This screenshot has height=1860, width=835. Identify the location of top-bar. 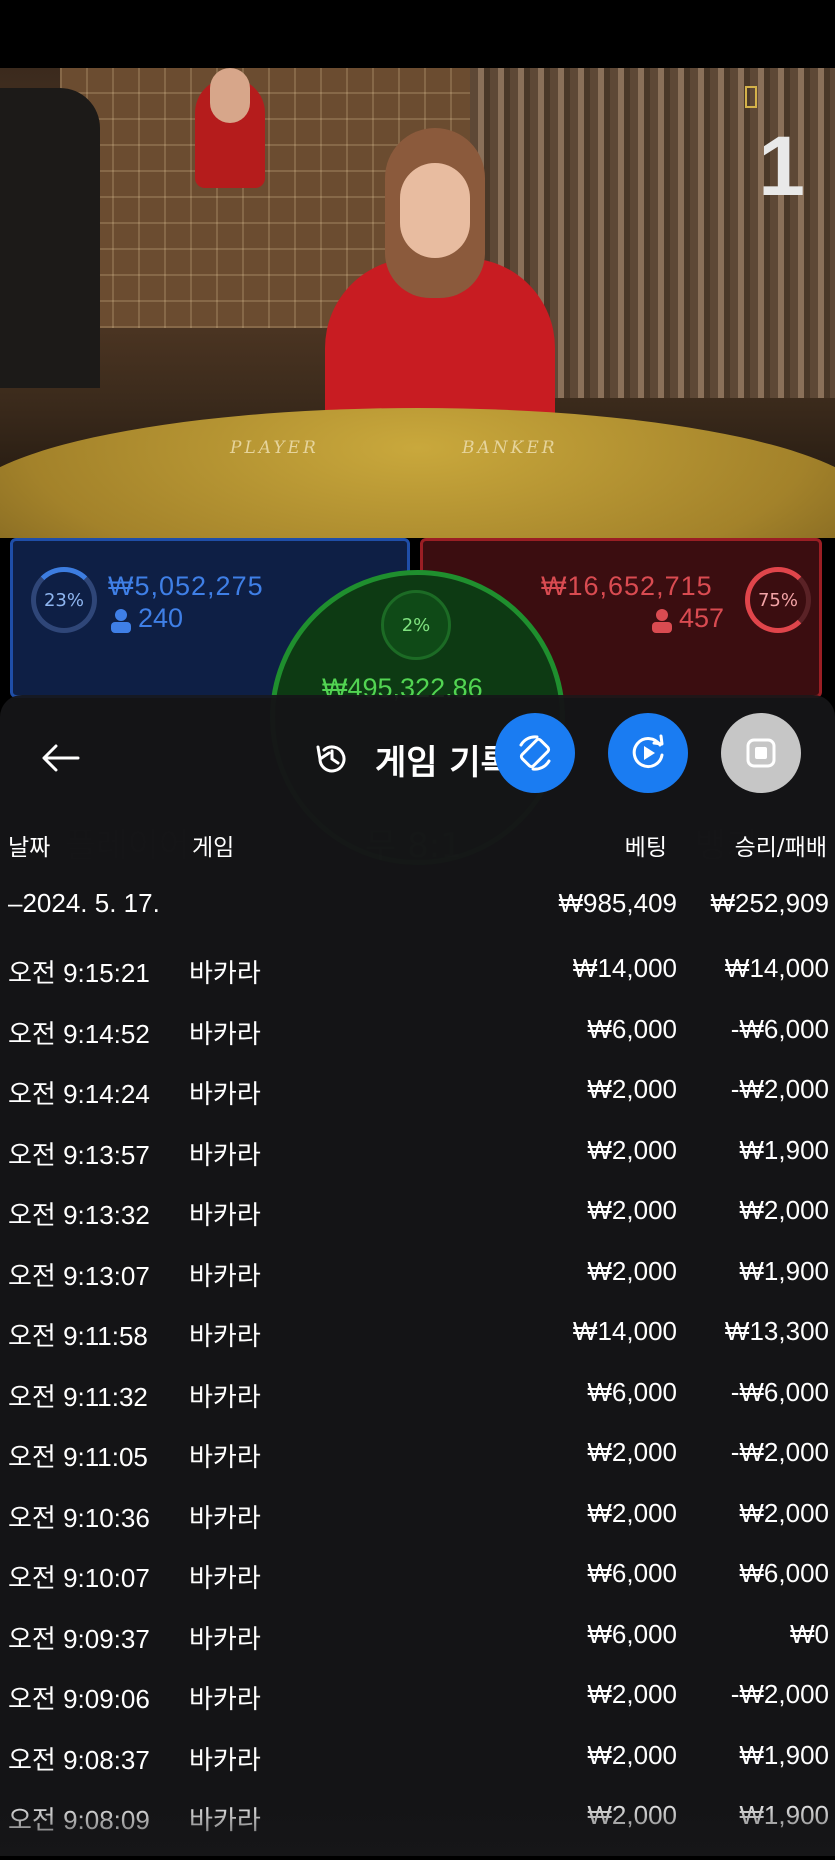
(417, 34).